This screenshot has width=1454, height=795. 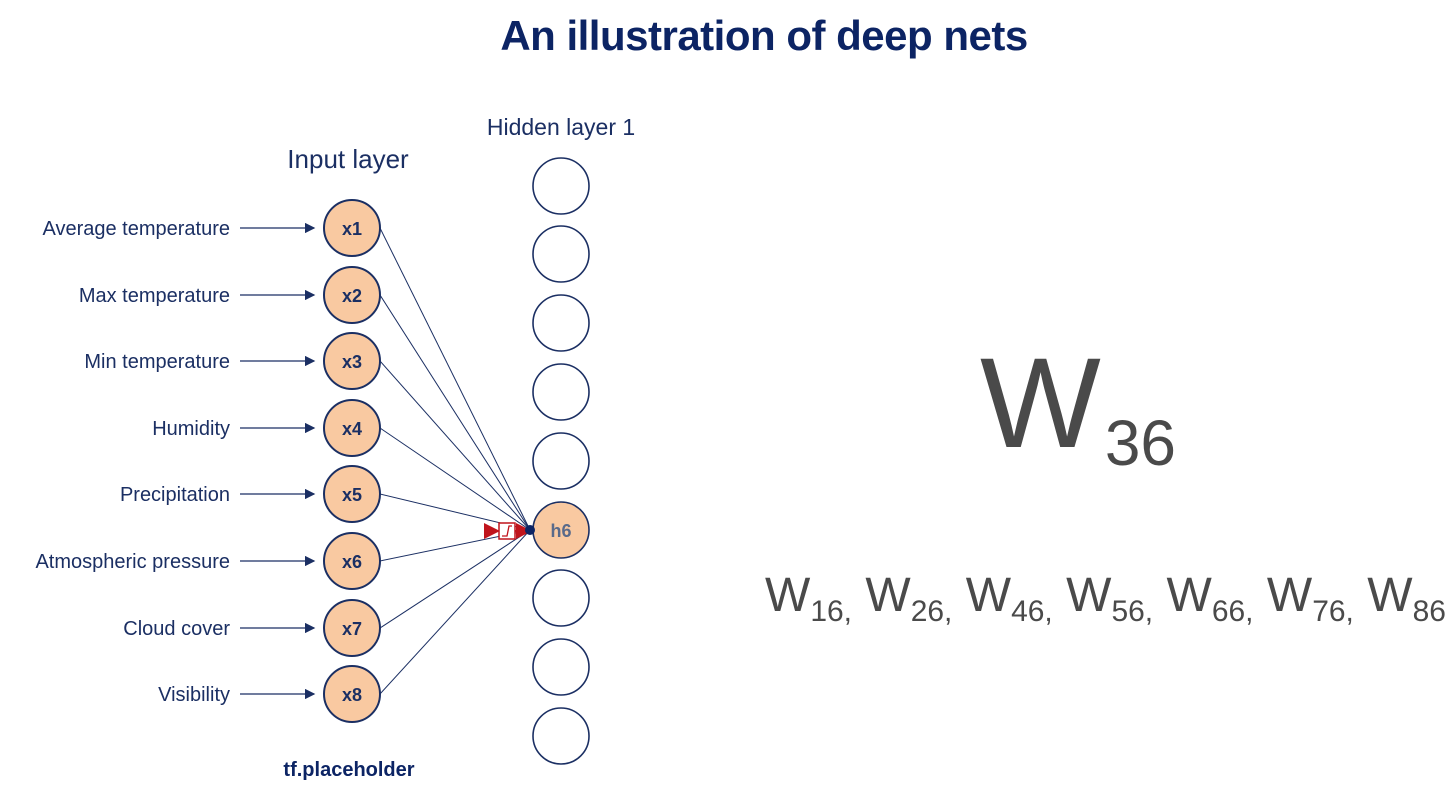 I want to click on weight-item: W76,, so click(x=1316, y=598).